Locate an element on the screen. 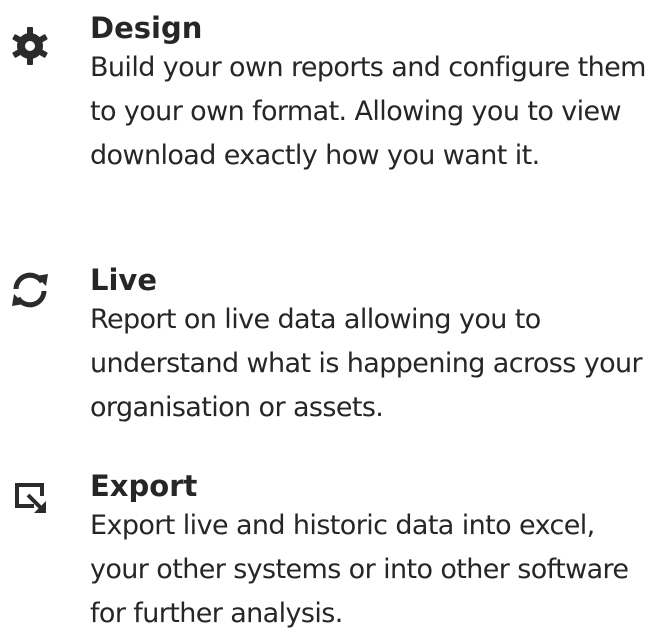 This screenshot has width=659, height=636. feature-title: Export is located at coordinates (144, 486).